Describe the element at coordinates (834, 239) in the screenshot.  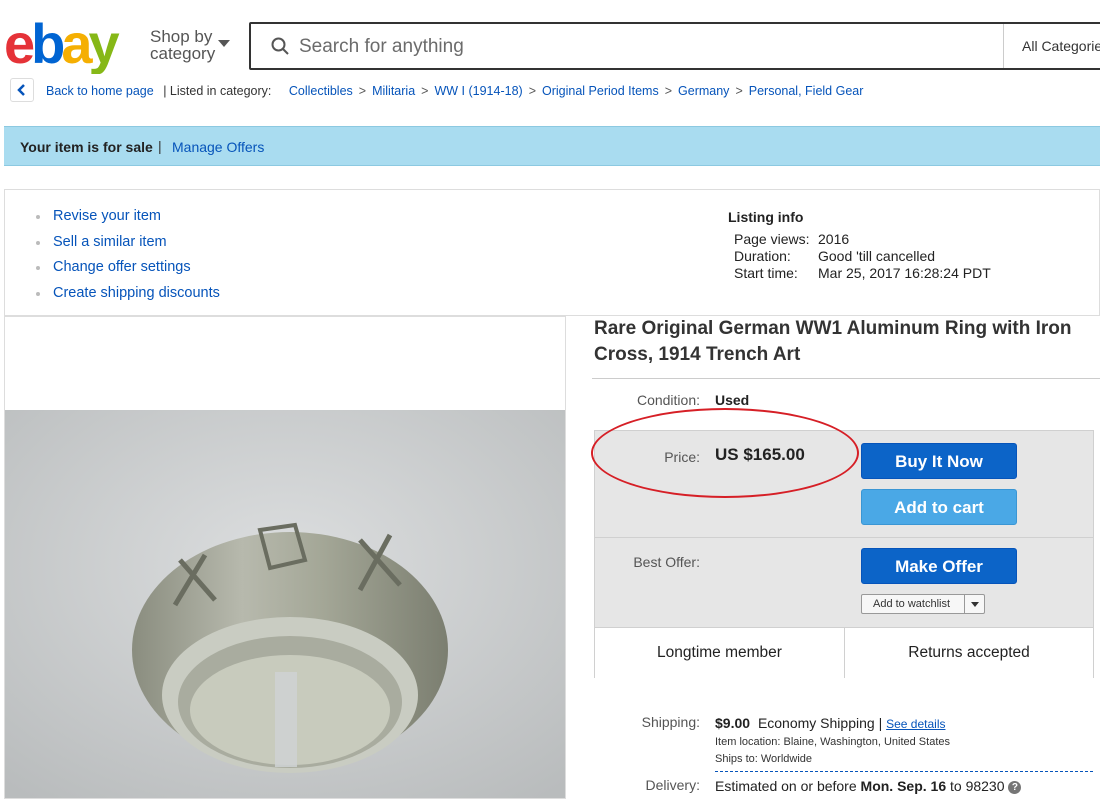
I see `page-views-value: 2016` at that location.